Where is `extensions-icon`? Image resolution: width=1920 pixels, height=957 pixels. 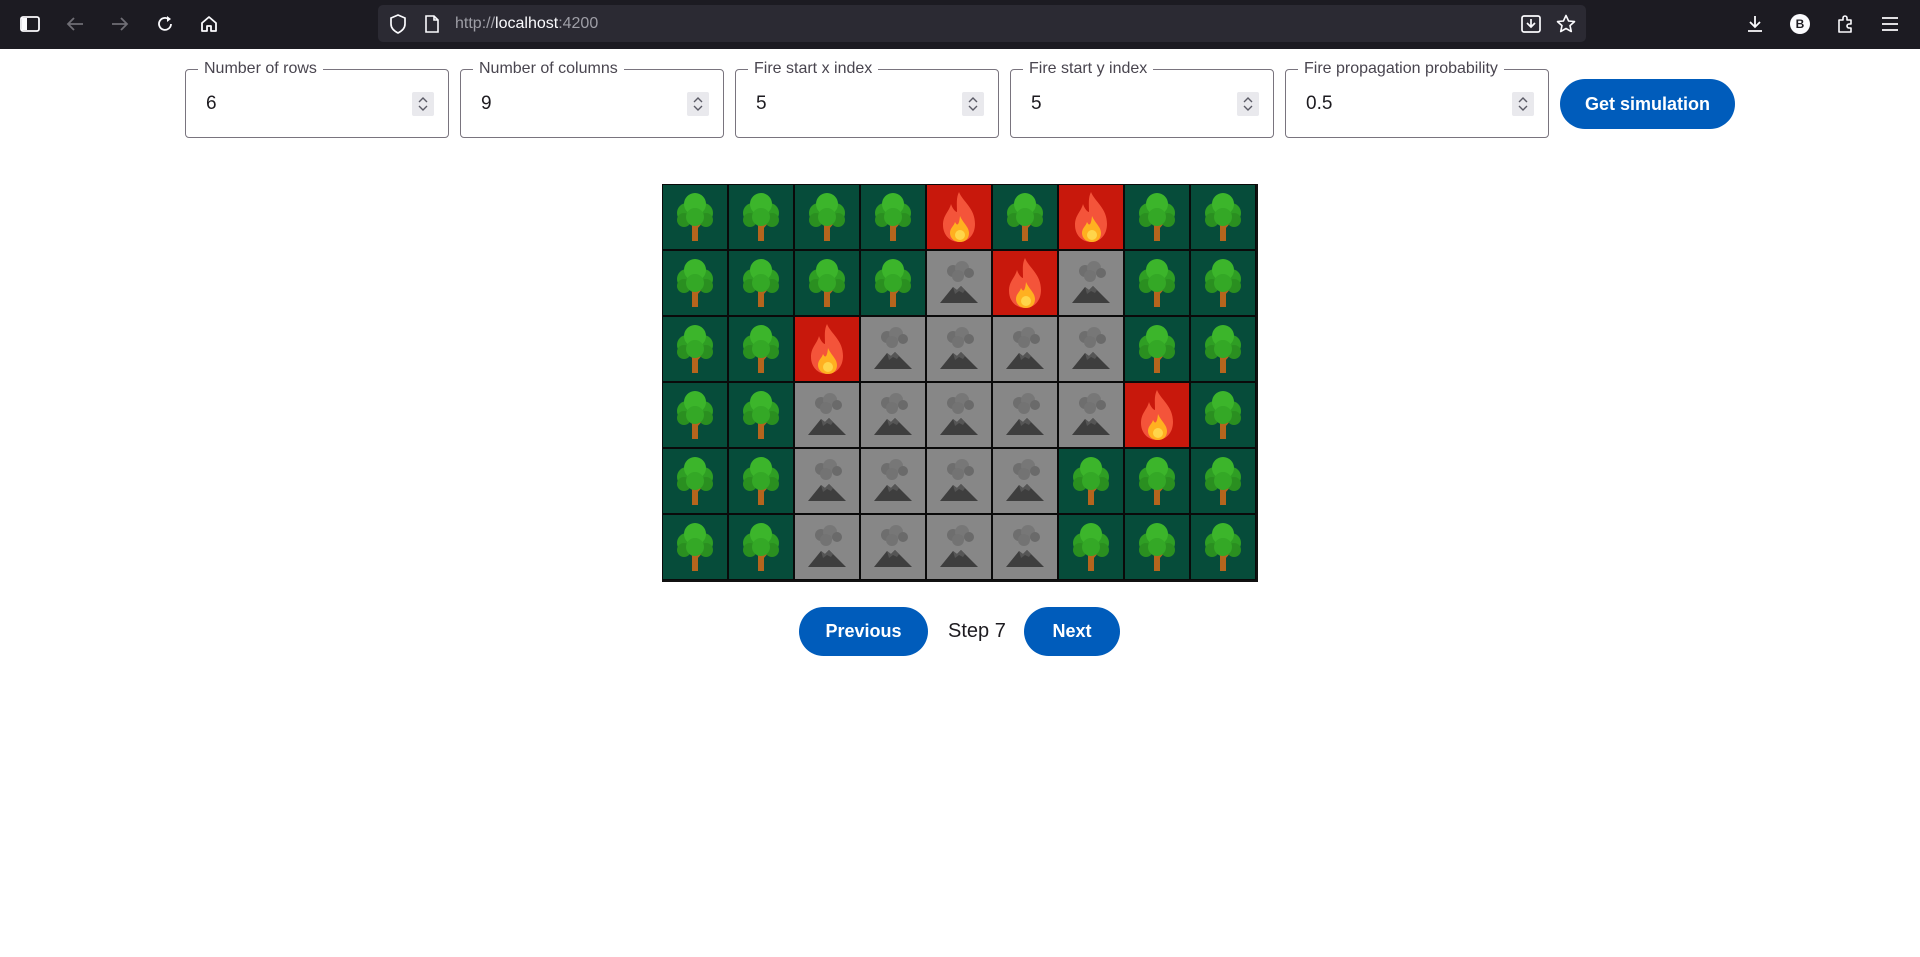 extensions-icon is located at coordinates (1845, 24).